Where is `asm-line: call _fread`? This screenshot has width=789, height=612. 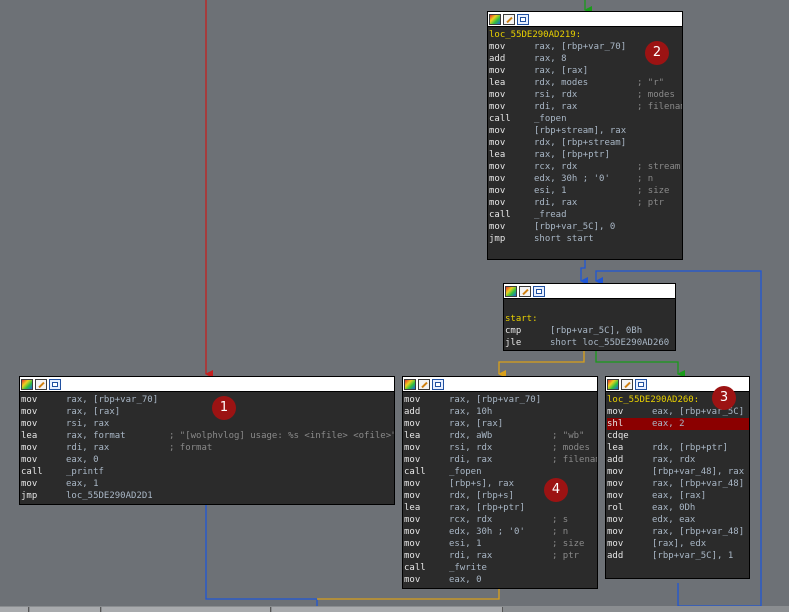
asm-line: call _fread is located at coordinates (585, 215).